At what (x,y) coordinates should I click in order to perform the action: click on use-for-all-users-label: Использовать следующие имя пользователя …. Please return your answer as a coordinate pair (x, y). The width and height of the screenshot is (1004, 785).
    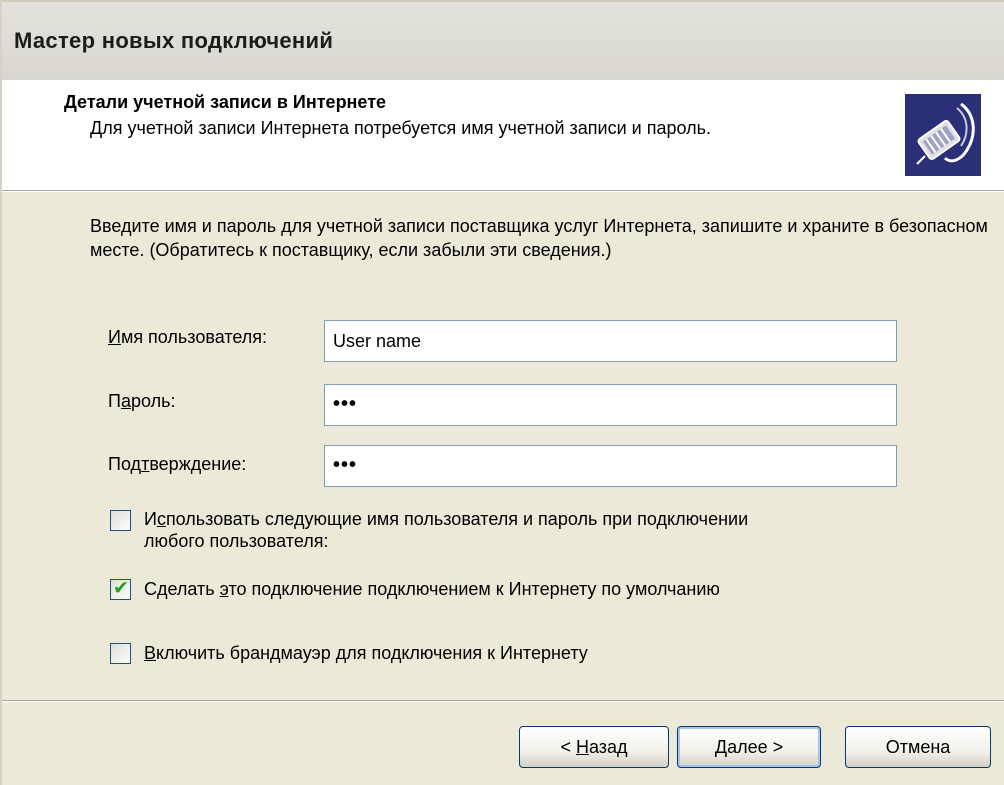
    Looking at the image, I should click on (446, 530).